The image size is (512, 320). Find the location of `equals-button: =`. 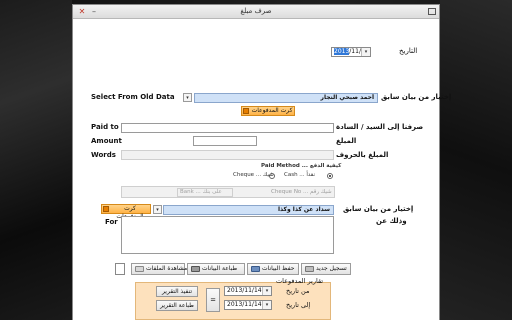

equals-button: = is located at coordinates (213, 300).